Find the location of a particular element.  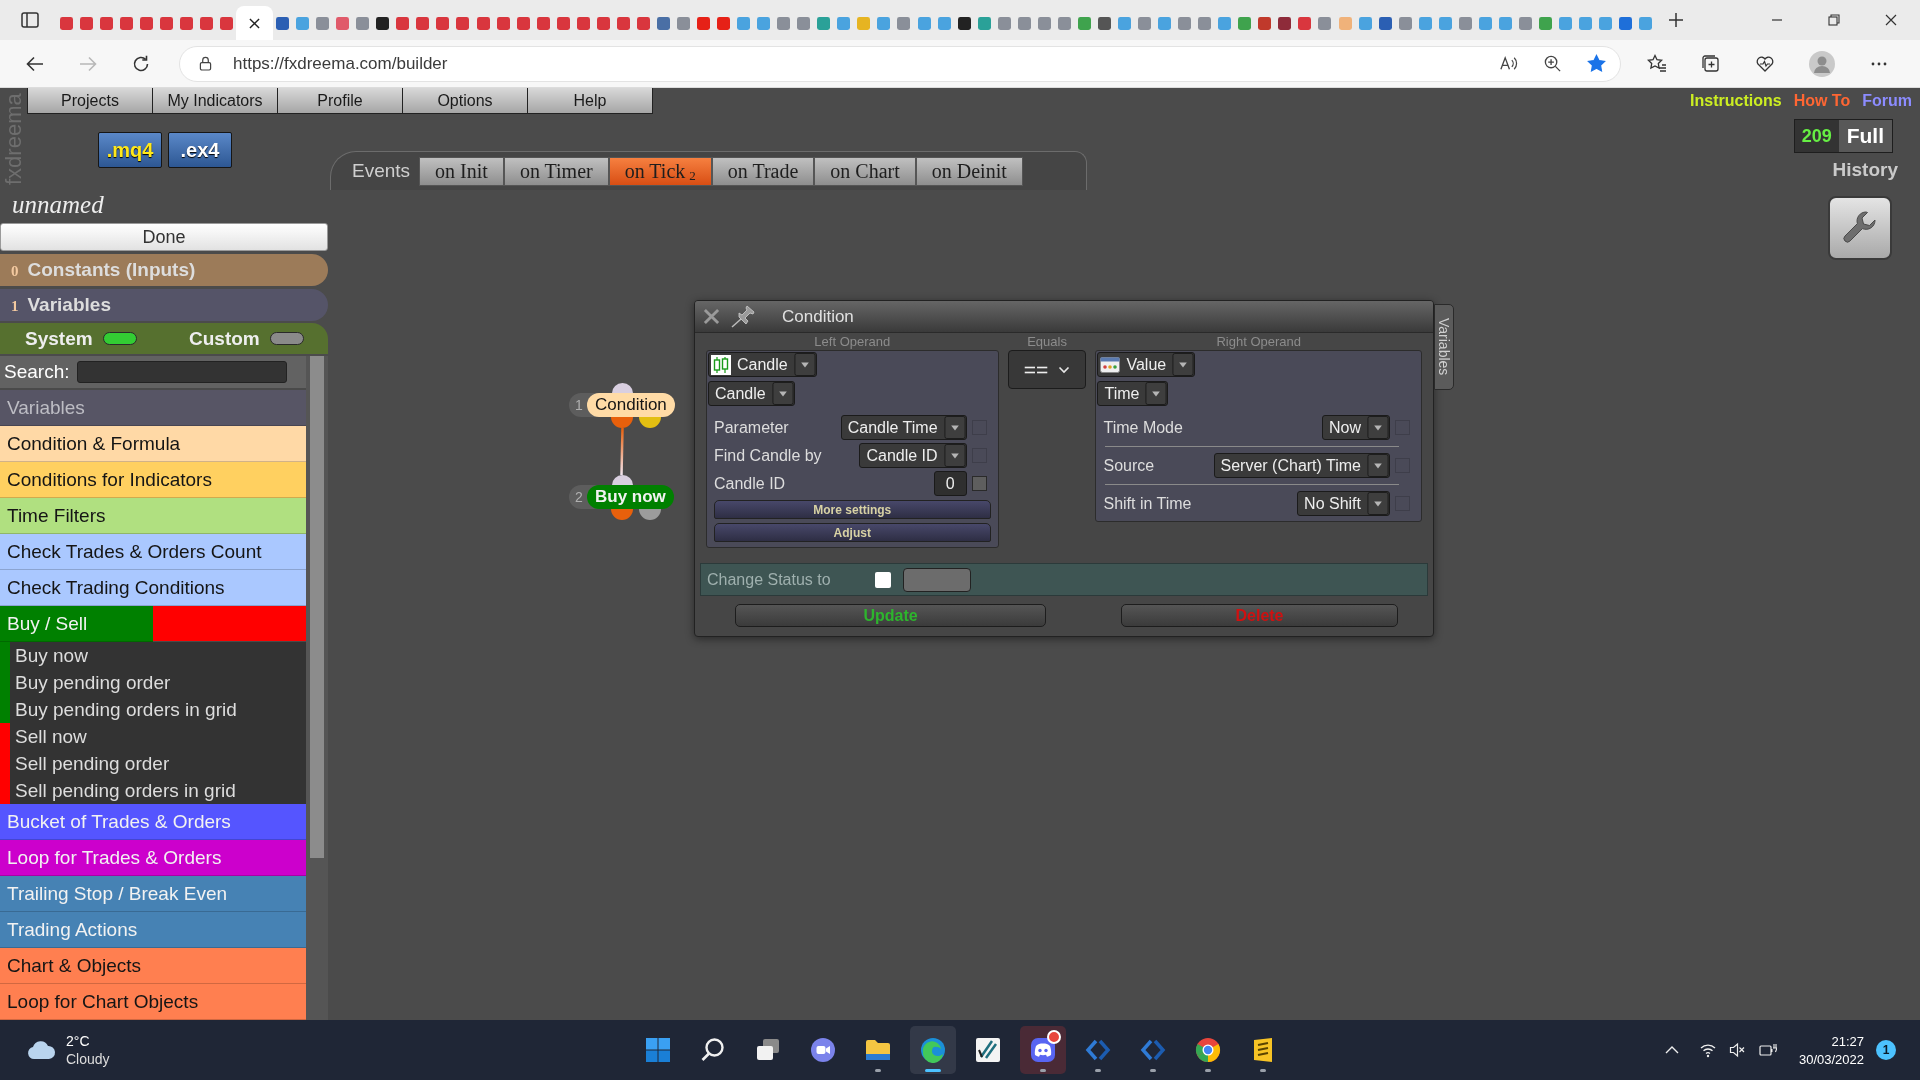

block-item: Sell now is located at coordinates (153, 736).